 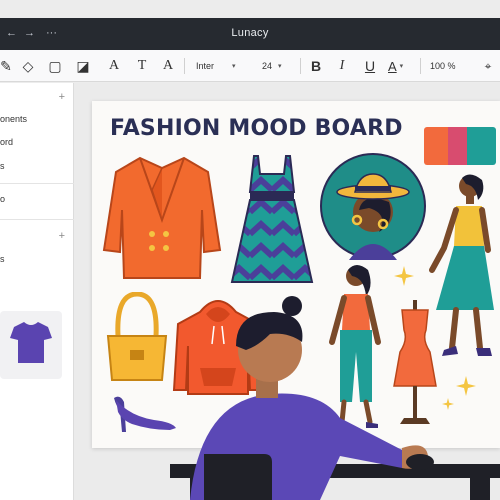 I want to click on options-icon: ⌖, so click(x=488, y=66).